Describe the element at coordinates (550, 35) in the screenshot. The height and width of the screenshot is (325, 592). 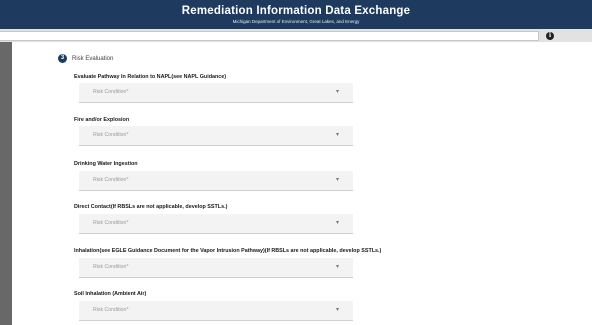
I see `info-icon: i` at that location.